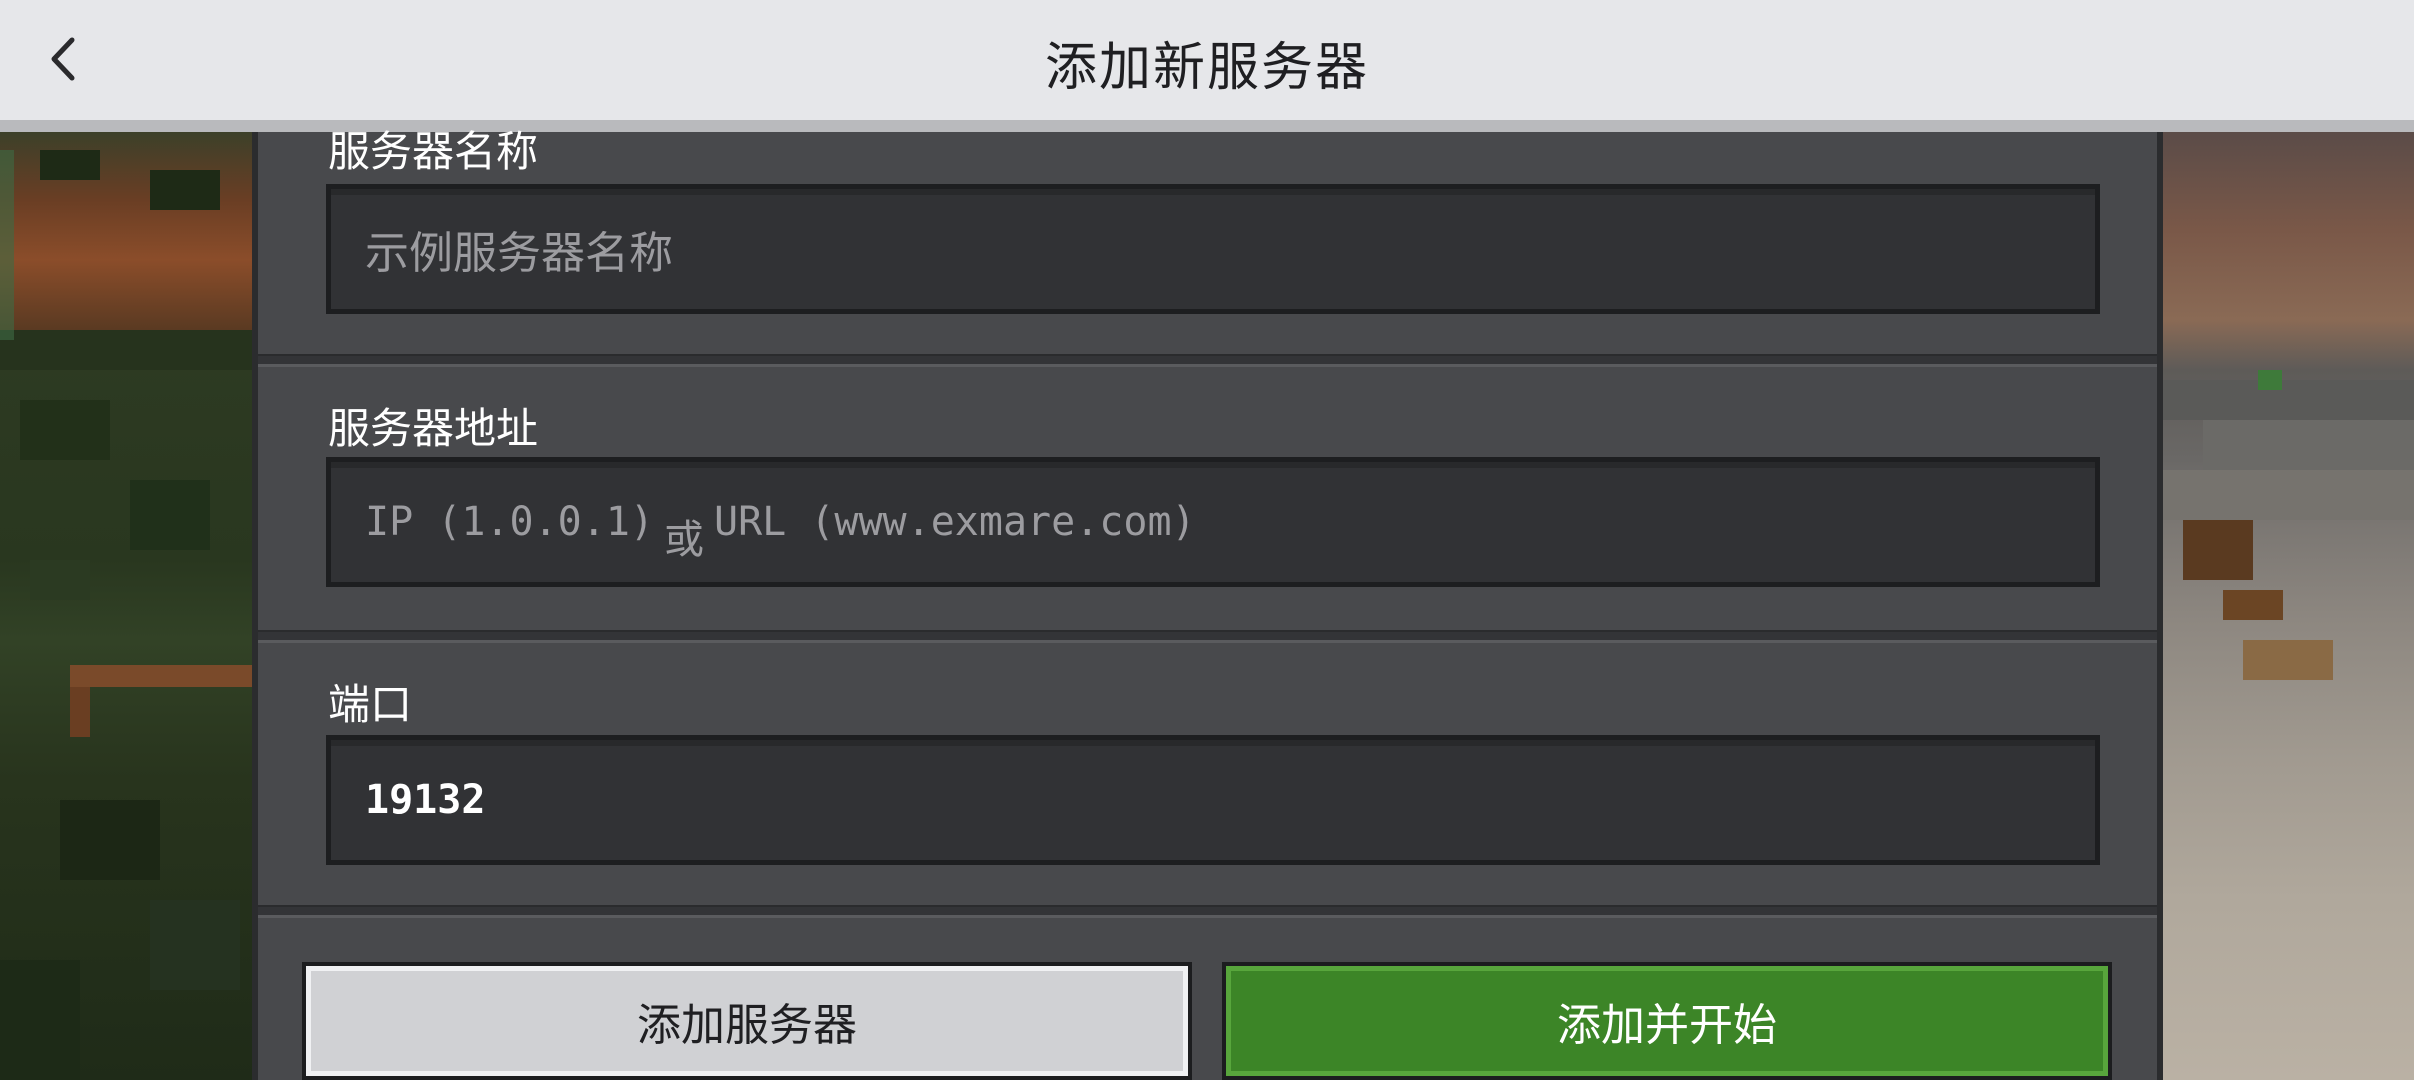  Describe the element at coordinates (126, 540) in the screenshot. I see `background-scenery-left` at that location.